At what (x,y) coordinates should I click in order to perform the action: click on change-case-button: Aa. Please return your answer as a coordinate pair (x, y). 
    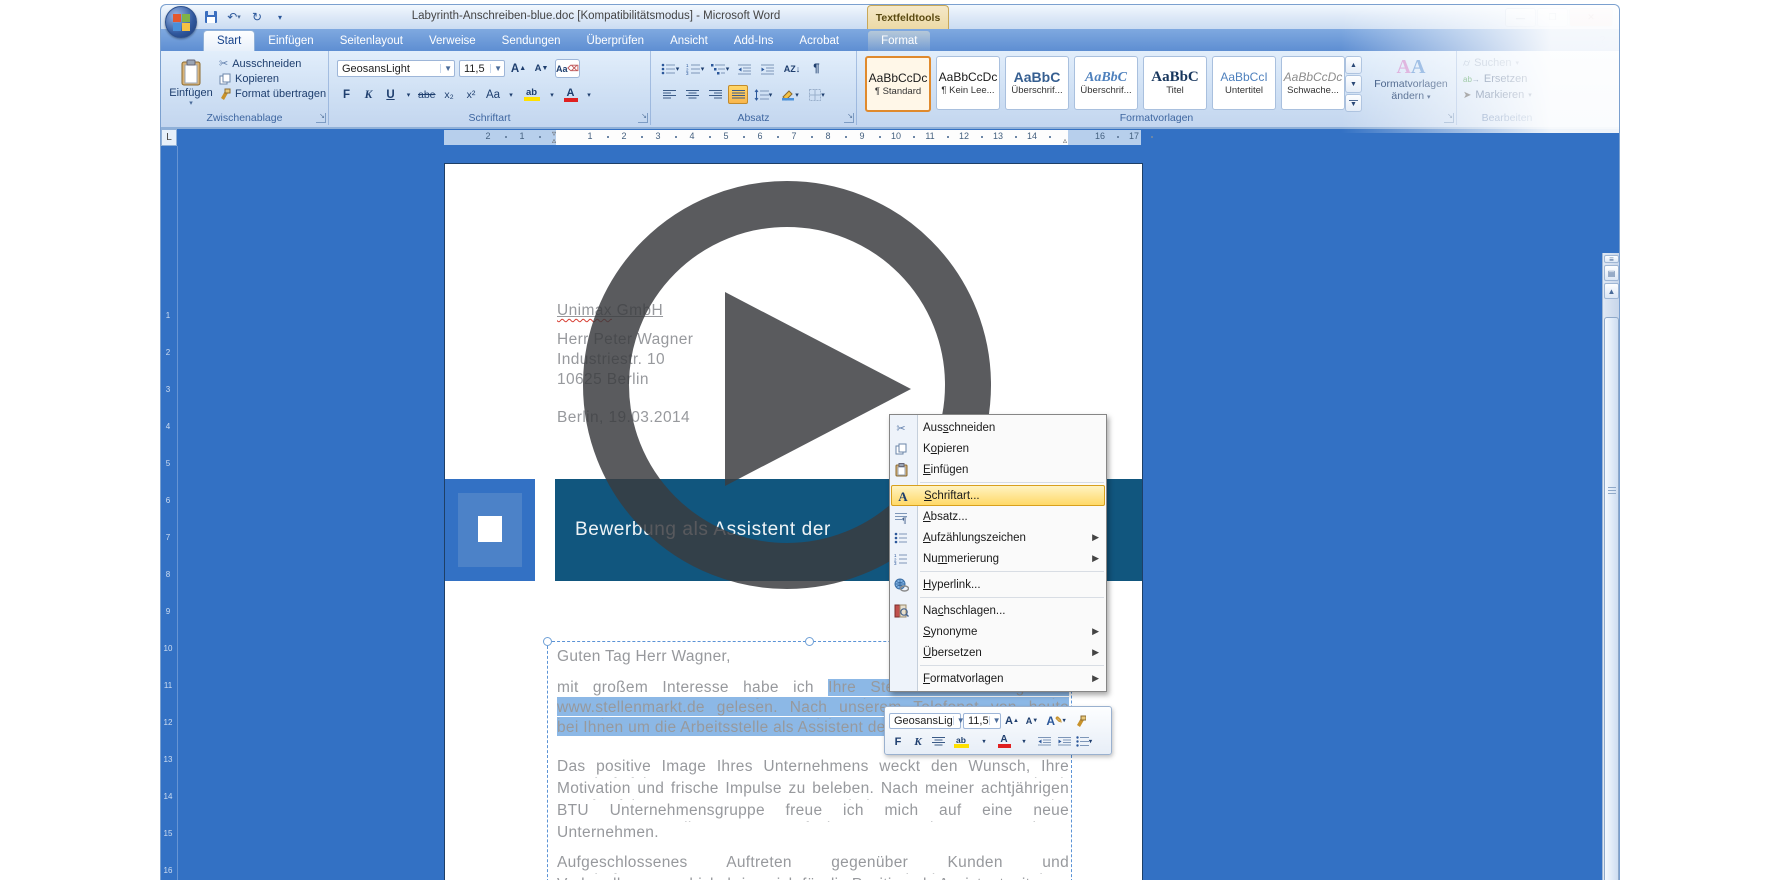
    Looking at the image, I should click on (493, 94).